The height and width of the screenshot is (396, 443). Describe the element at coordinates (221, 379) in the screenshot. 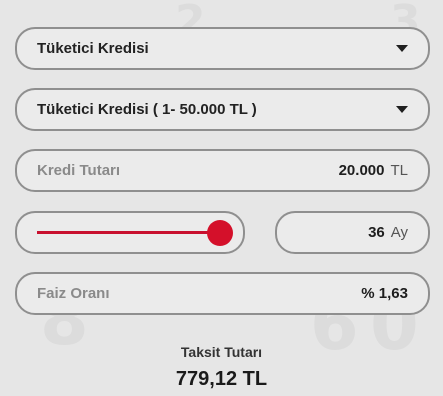

I see `installment-value: 779,12 TL` at that location.